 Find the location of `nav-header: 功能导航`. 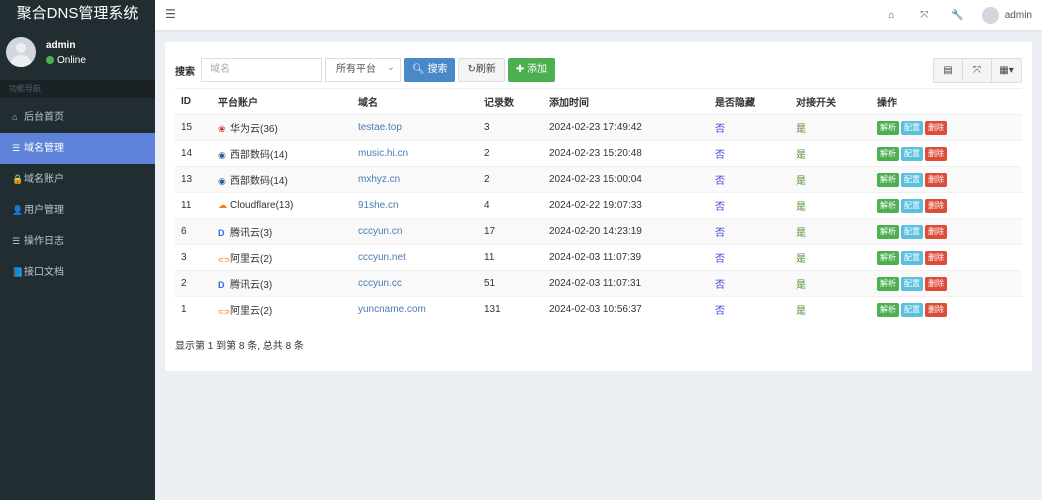

nav-header: 功能导航 is located at coordinates (77, 89).